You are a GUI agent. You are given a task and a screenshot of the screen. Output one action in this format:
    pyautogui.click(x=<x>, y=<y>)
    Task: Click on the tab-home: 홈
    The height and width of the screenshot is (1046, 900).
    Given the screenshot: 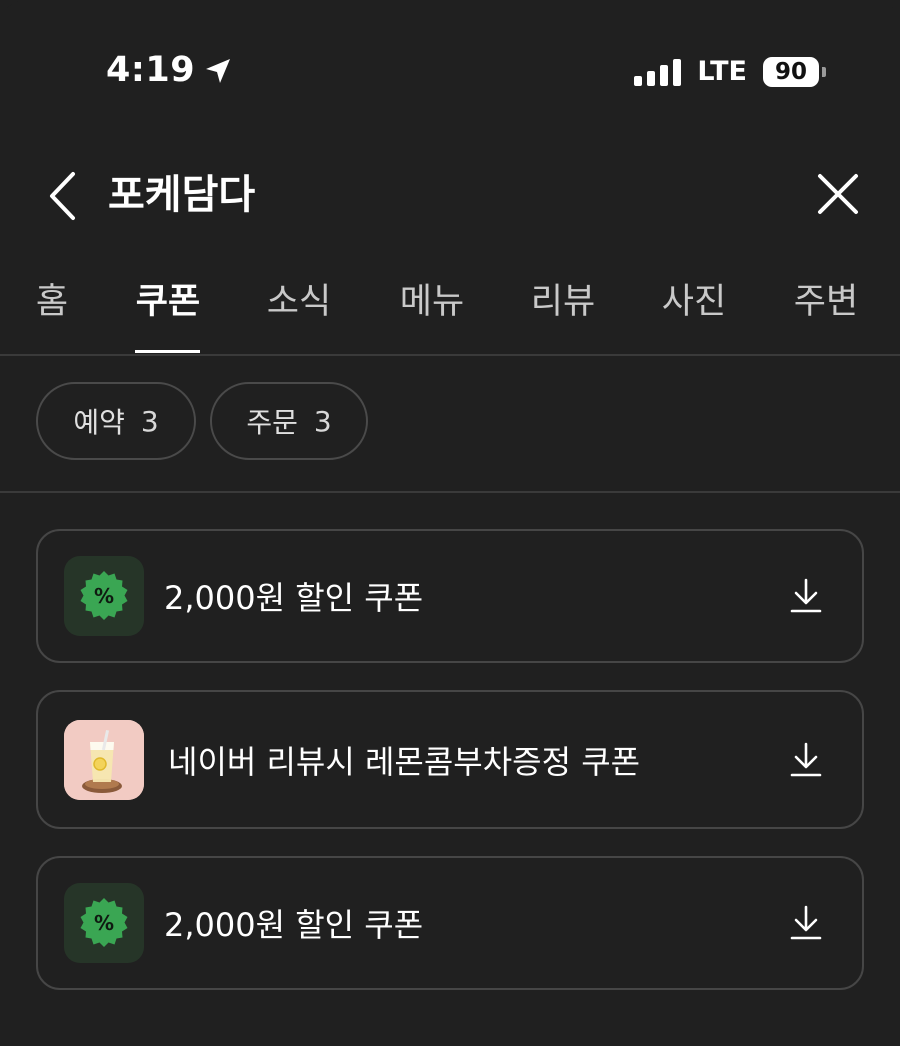 What is the action you would take?
    pyautogui.click(x=52, y=302)
    